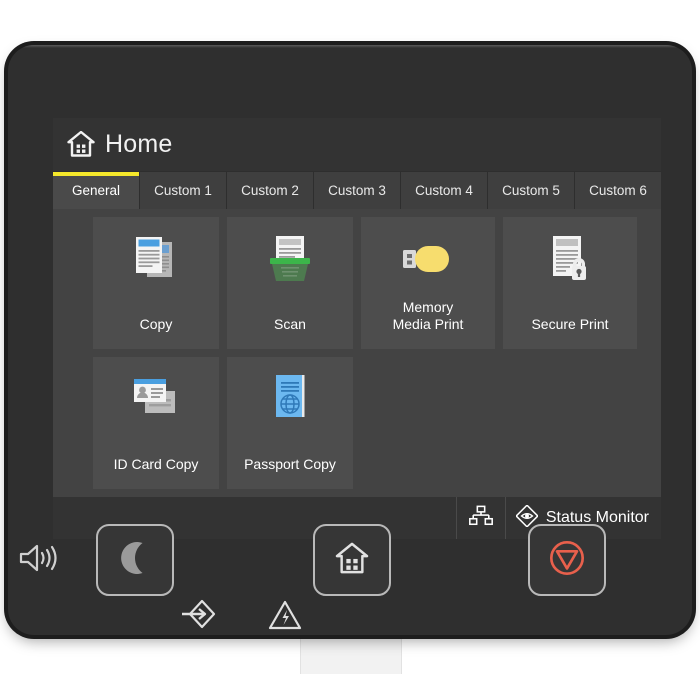 This screenshot has width=700, height=700. What do you see at coordinates (139, 144) in the screenshot?
I see `page-title: Home` at bounding box center [139, 144].